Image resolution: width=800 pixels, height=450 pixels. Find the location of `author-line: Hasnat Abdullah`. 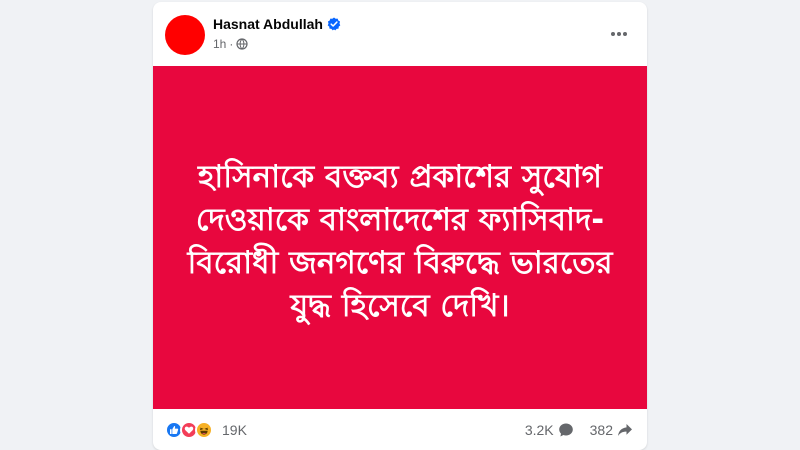

author-line: Hasnat Abdullah is located at coordinates (277, 24).